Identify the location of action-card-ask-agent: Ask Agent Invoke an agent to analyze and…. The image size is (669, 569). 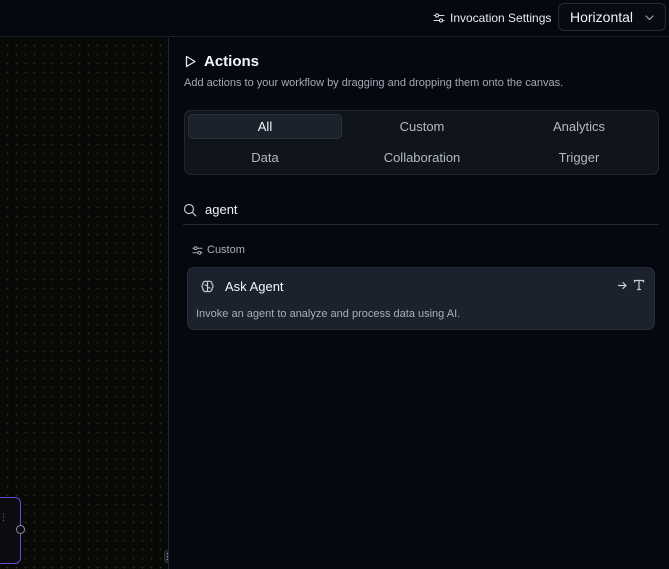
(421, 298).